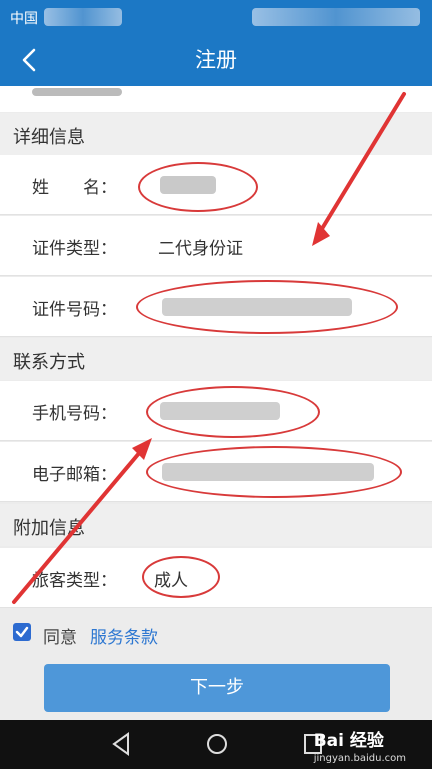 The image size is (432, 769). Describe the element at coordinates (77, 92) in the screenshot. I see `partial-text-blurred` at that location.